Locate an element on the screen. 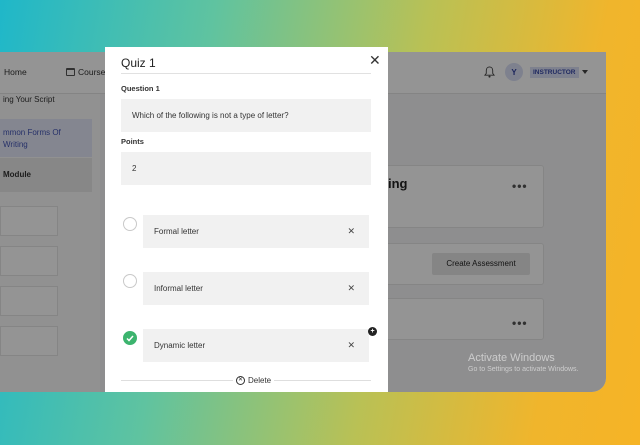 This screenshot has height=445, width=640. option-field: Informal letter ✕ is located at coordinates (256, 288).